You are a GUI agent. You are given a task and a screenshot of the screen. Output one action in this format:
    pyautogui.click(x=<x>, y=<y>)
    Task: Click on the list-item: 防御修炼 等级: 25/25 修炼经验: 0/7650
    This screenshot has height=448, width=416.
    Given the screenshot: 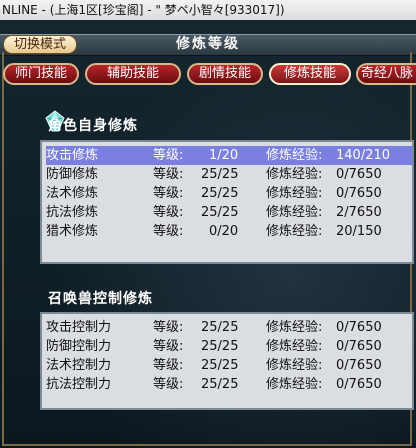 What is the action you would take?
    pyautogui.click(x=229, y=174)
    